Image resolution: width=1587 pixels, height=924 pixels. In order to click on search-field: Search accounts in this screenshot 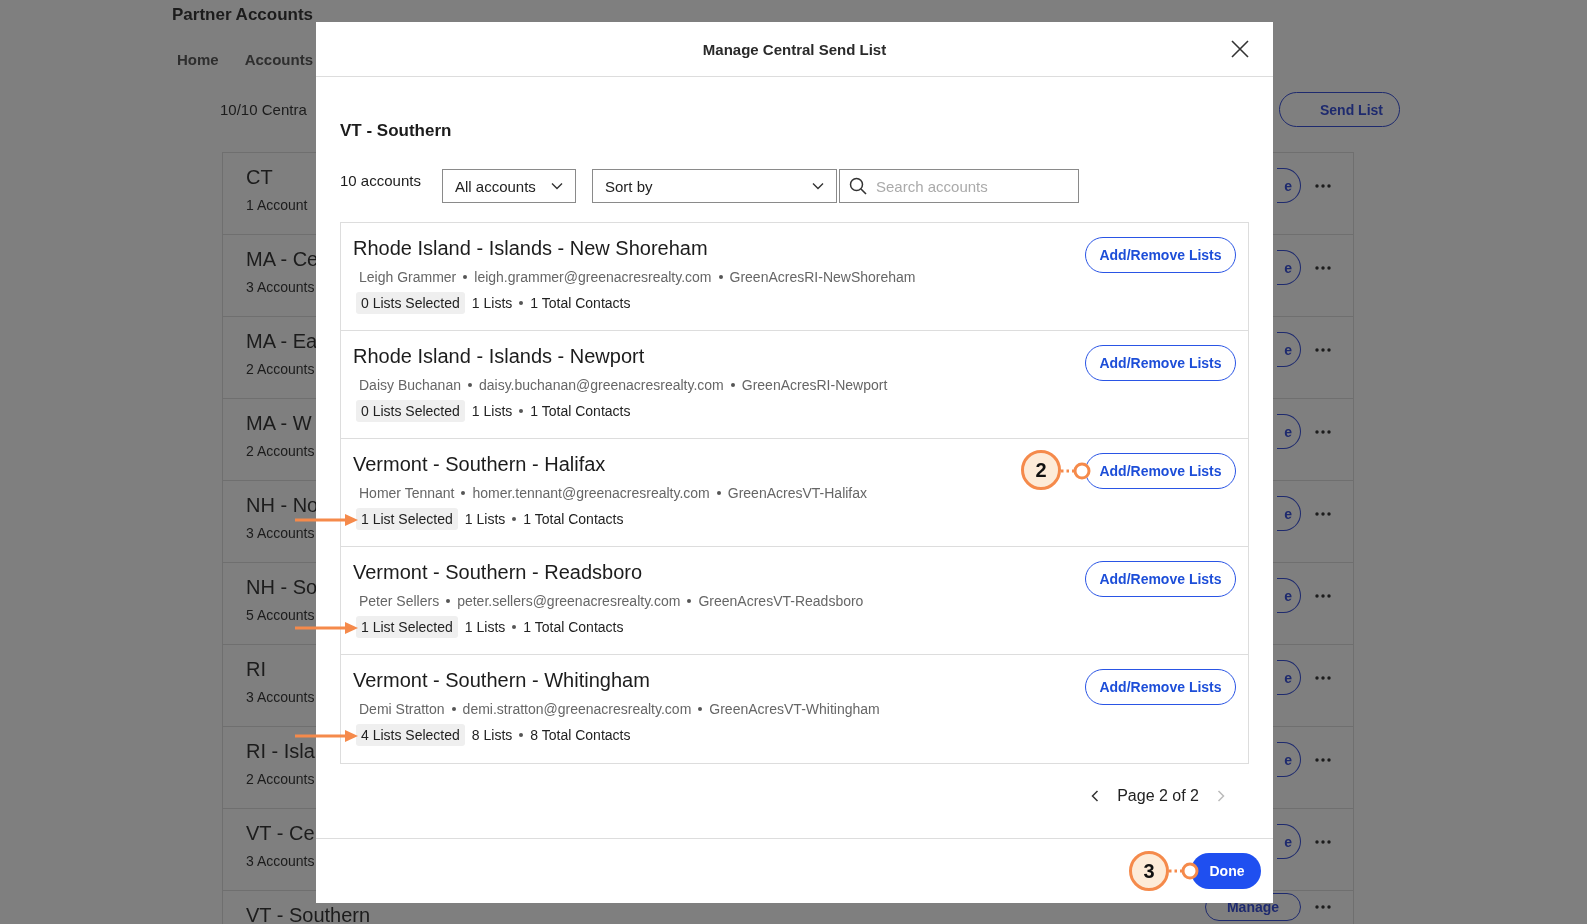, I will do `click(959, 186)`.